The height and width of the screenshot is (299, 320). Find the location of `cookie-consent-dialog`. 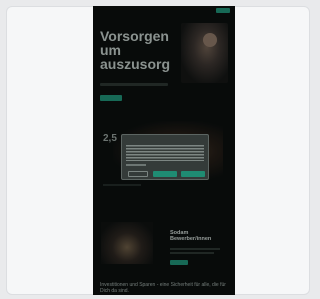

cookie-consent-dialog is located at coordinates (165, 157).